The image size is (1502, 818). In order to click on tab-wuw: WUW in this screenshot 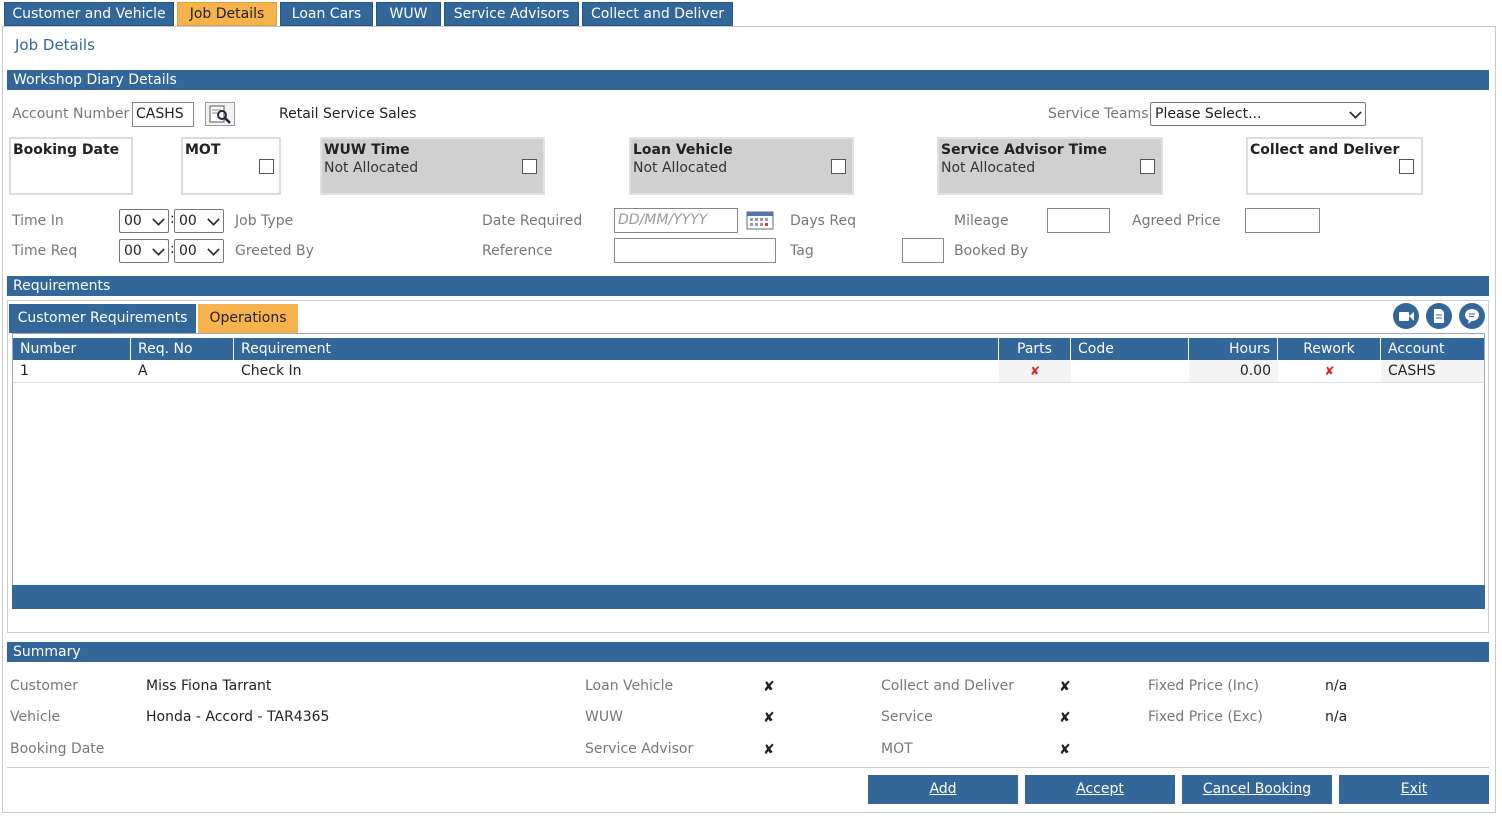, I will do `click(408, 14)`.